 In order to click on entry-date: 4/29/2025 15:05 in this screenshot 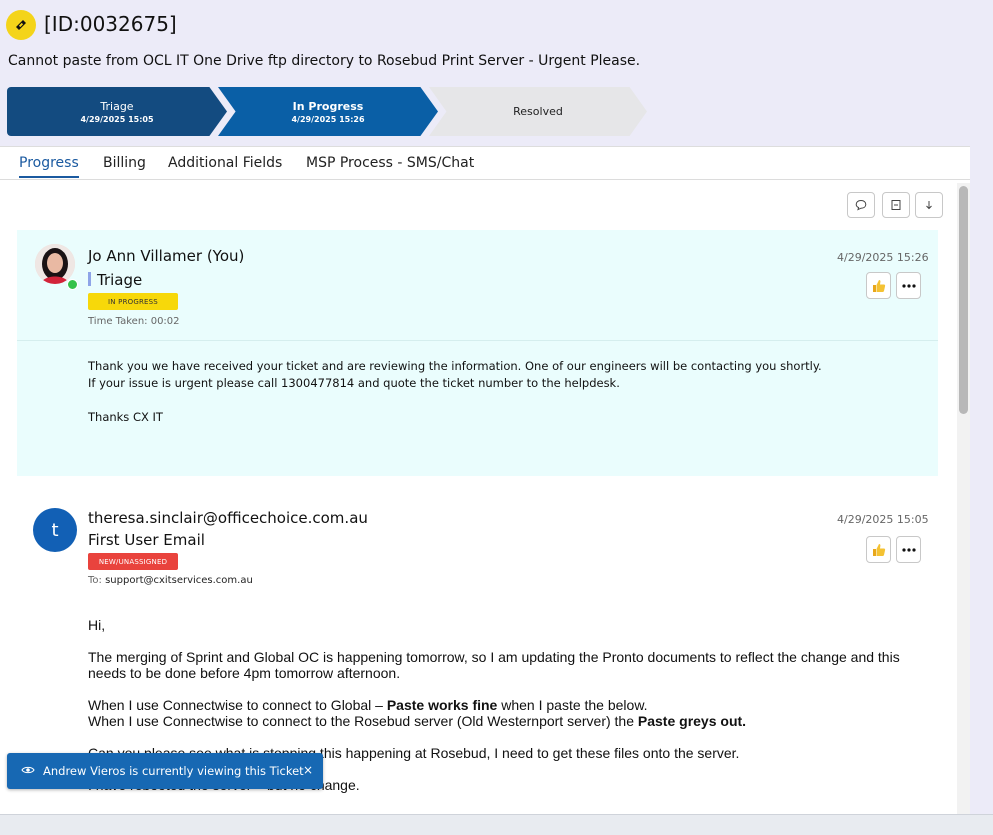, I will do `click(883, 519)`.